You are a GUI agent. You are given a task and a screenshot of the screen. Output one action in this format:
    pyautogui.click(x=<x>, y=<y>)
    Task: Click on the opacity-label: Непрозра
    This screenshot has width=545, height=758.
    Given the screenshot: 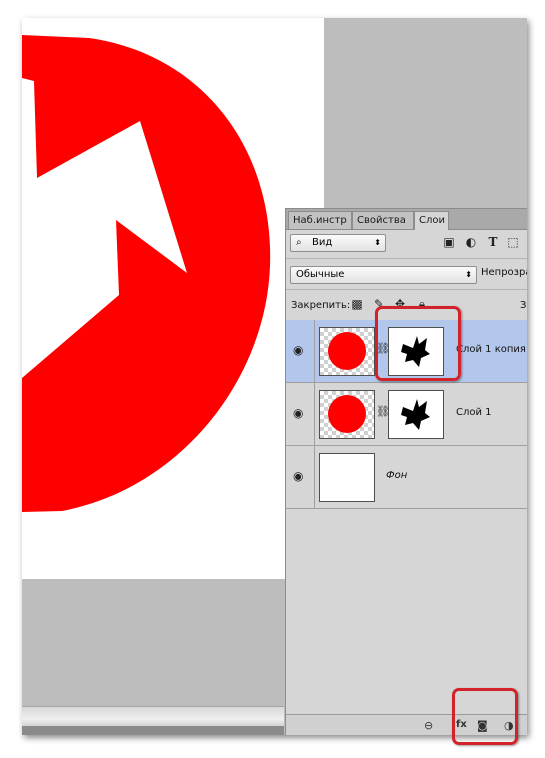 What is the action you would take?
    pyautogui.click(x=504, y=272)
    